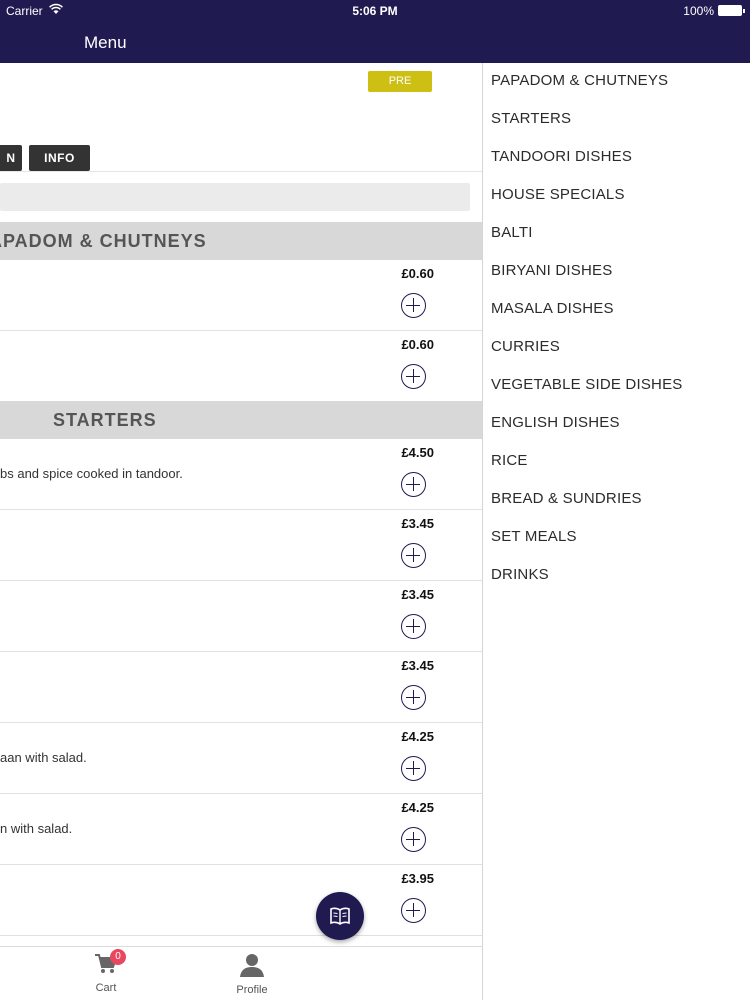  Describe the element at coordinates (400, 89) in the screenshot. I see `preorder-badge: PRE ORDER` at that location.